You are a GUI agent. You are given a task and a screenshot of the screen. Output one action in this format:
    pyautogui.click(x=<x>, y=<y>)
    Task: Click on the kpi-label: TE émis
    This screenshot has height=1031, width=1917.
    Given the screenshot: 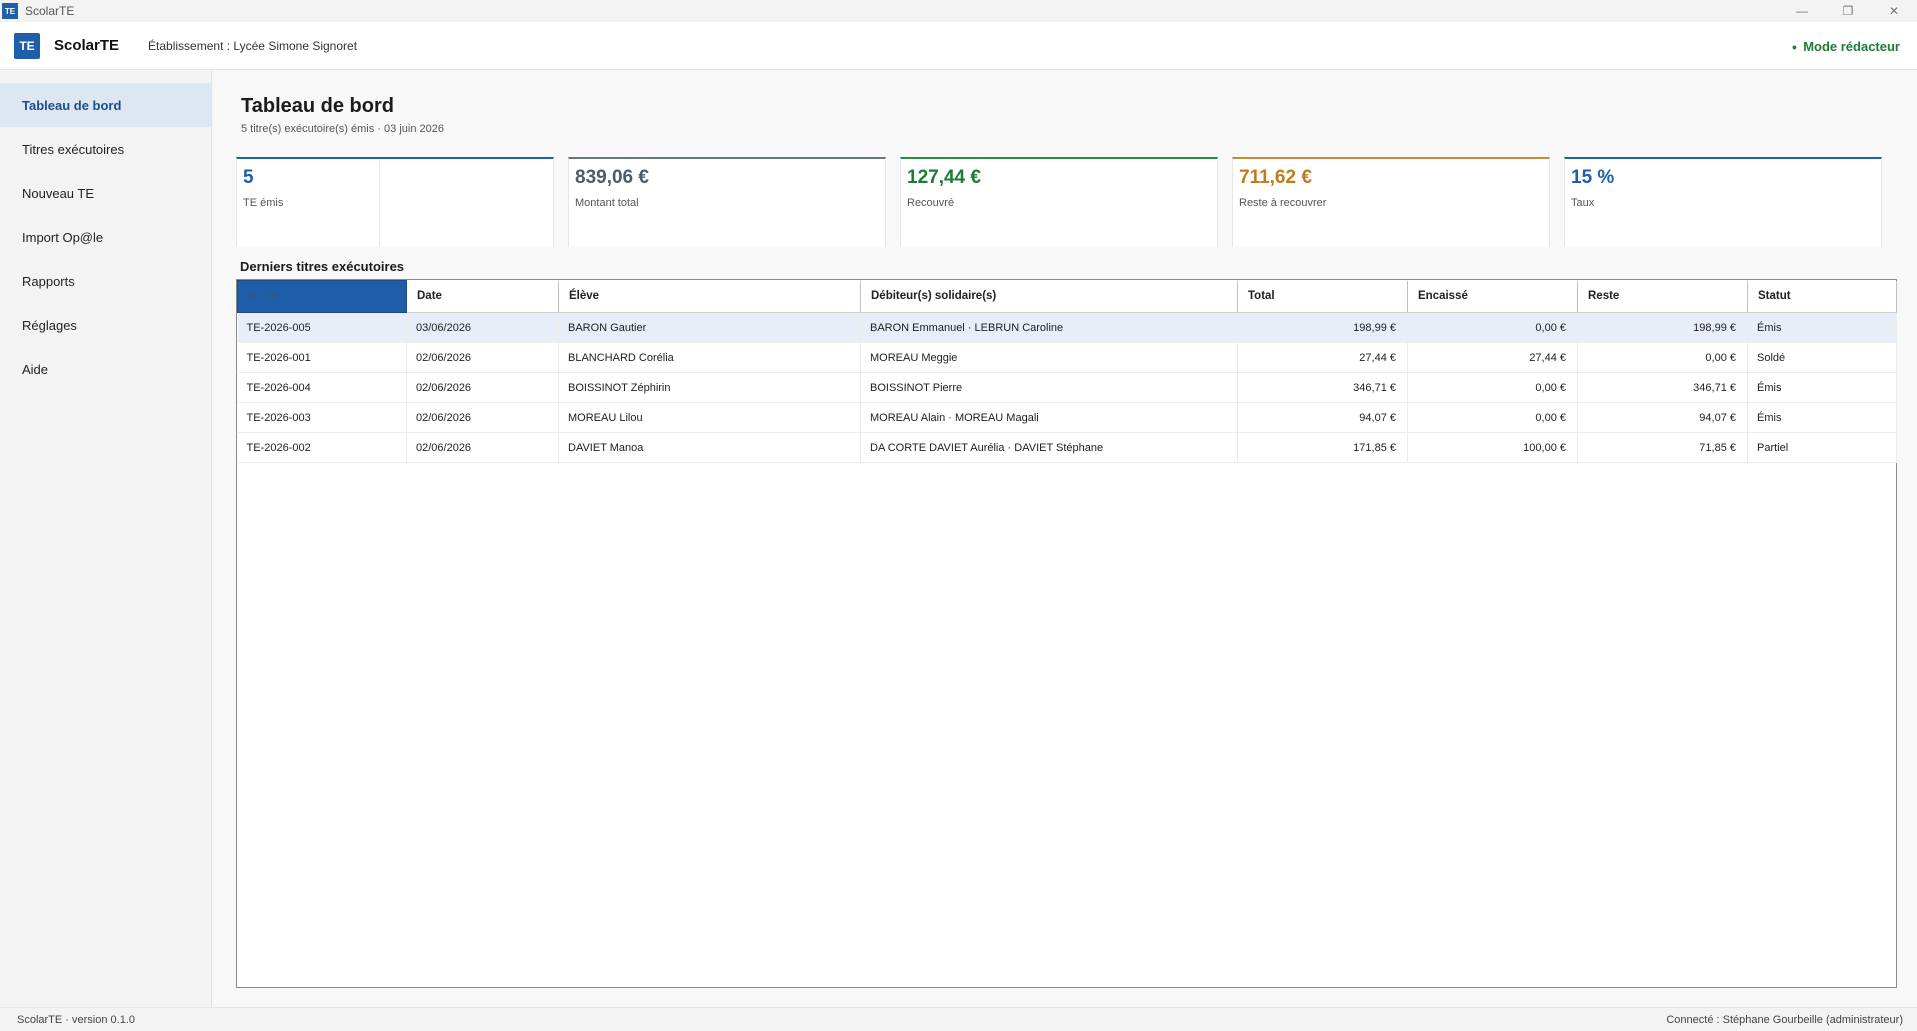 What is the action you would take?
    pyautogui.click(x=263, y=203)
    